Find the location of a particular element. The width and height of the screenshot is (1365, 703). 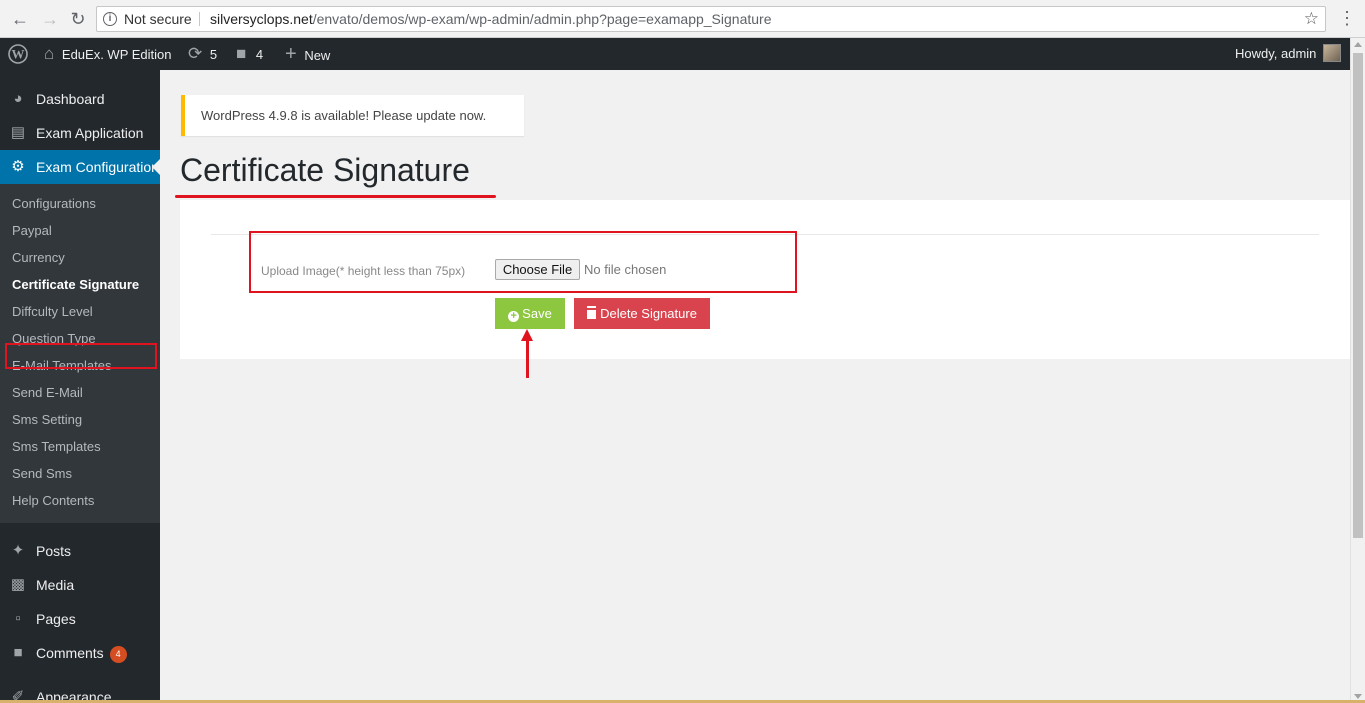

sidebar-item-exam-application: ▤ Exam Application is located at coordinates (80, 133).